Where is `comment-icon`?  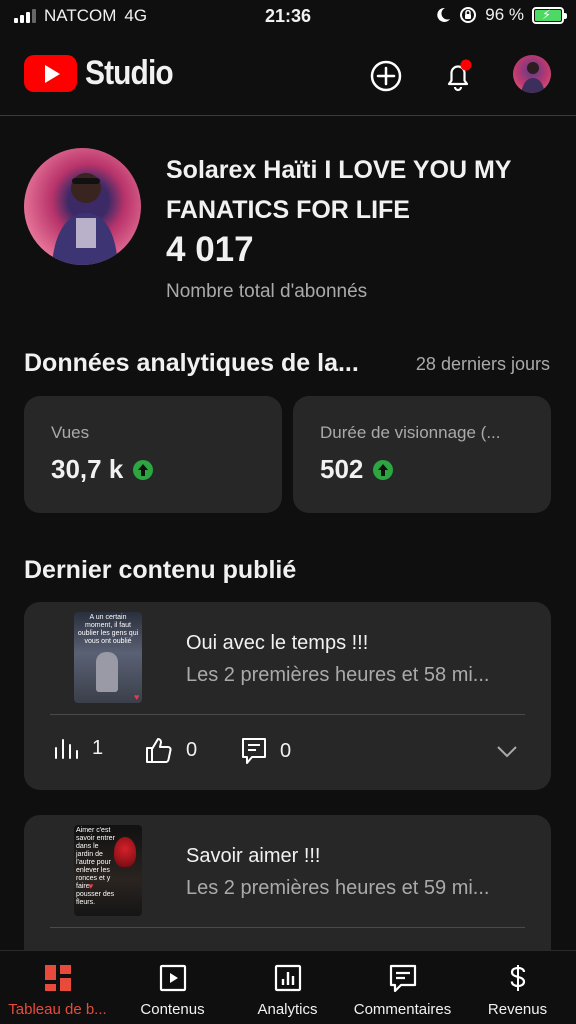
comment-icon is located at coordinates (254, 751).